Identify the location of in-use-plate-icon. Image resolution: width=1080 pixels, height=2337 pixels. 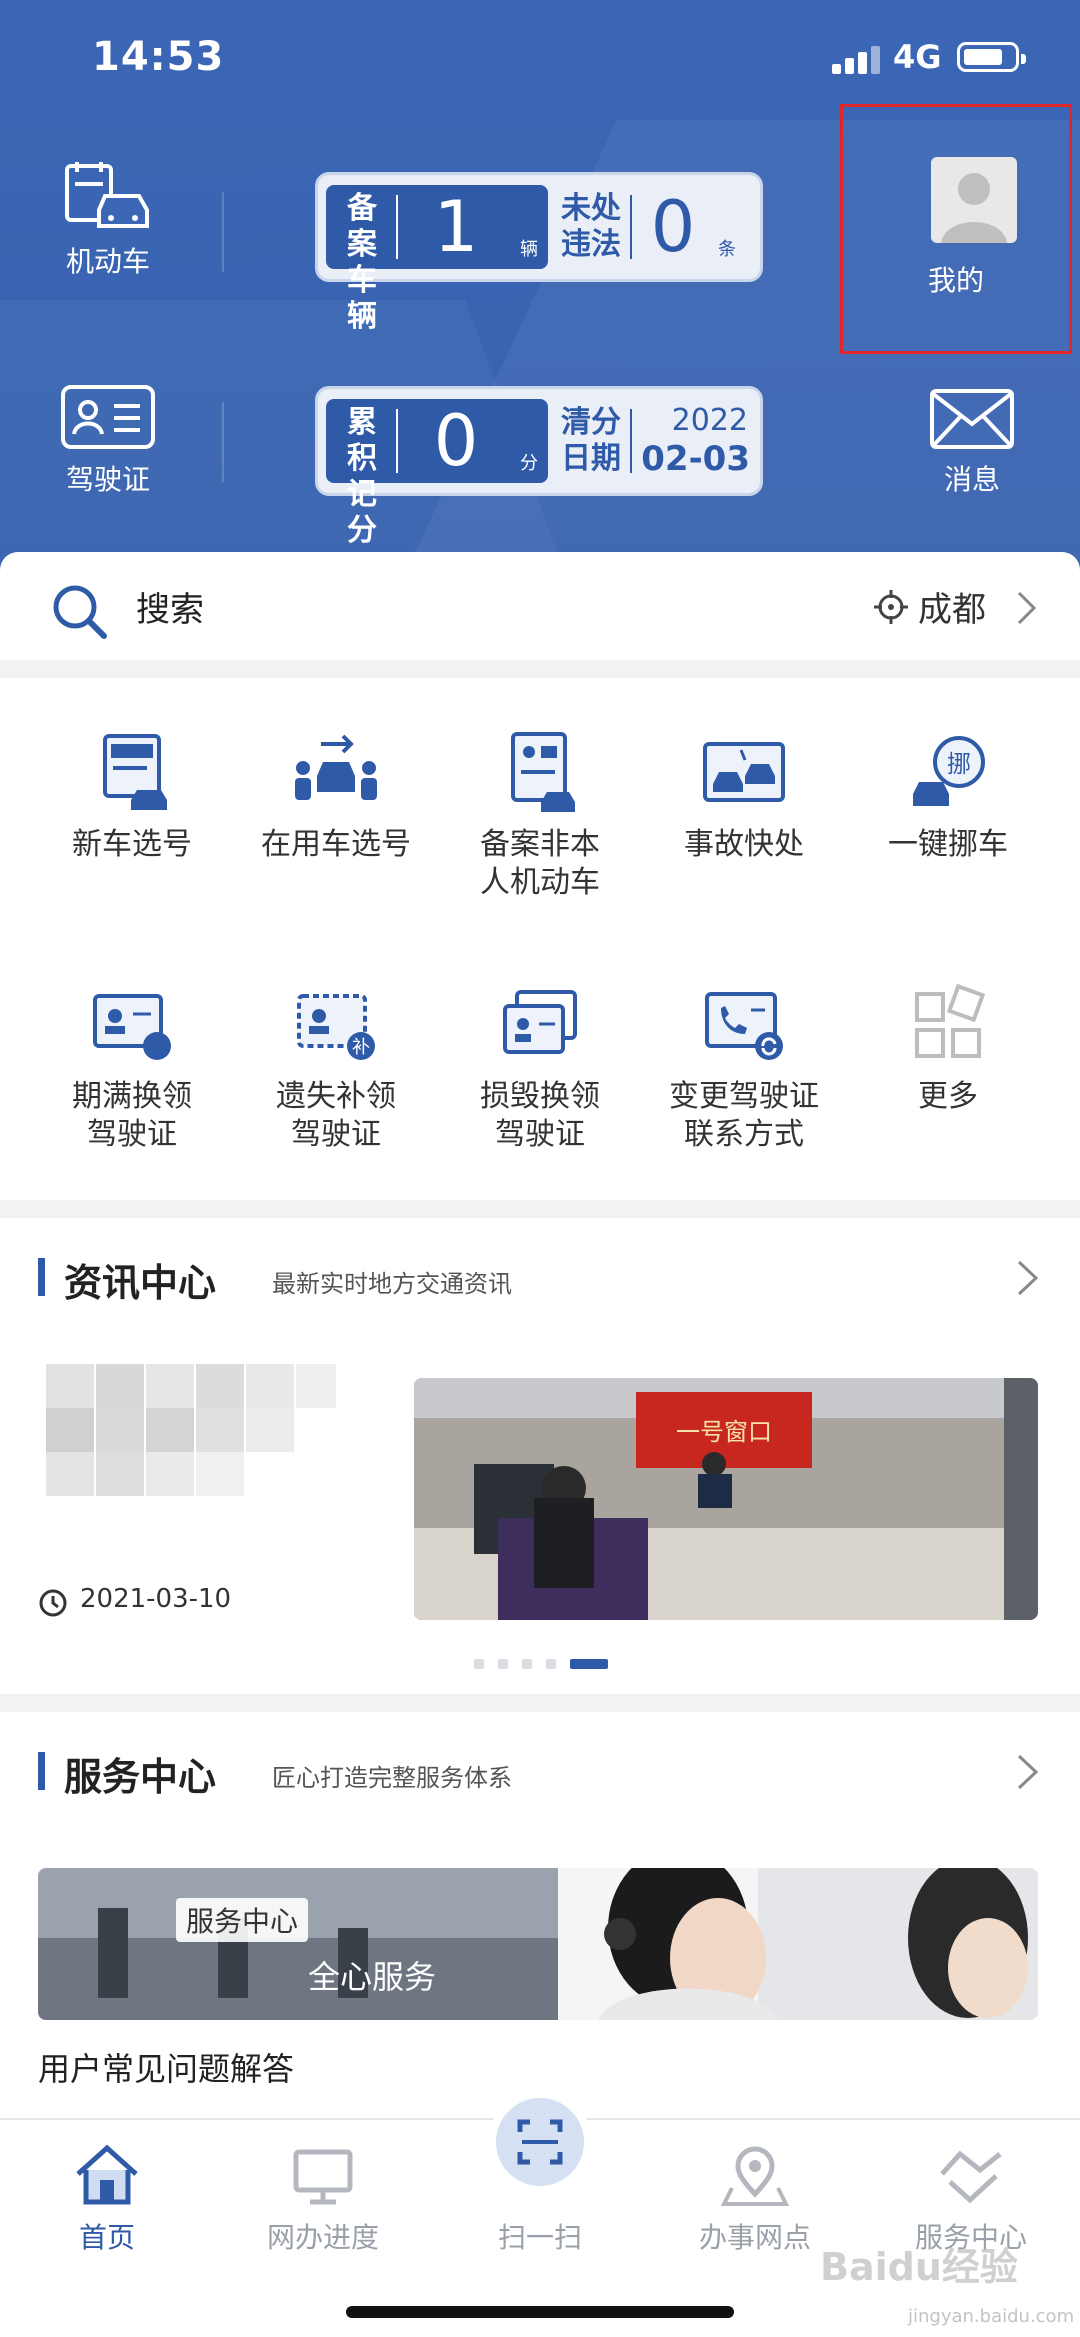
(336, 767).